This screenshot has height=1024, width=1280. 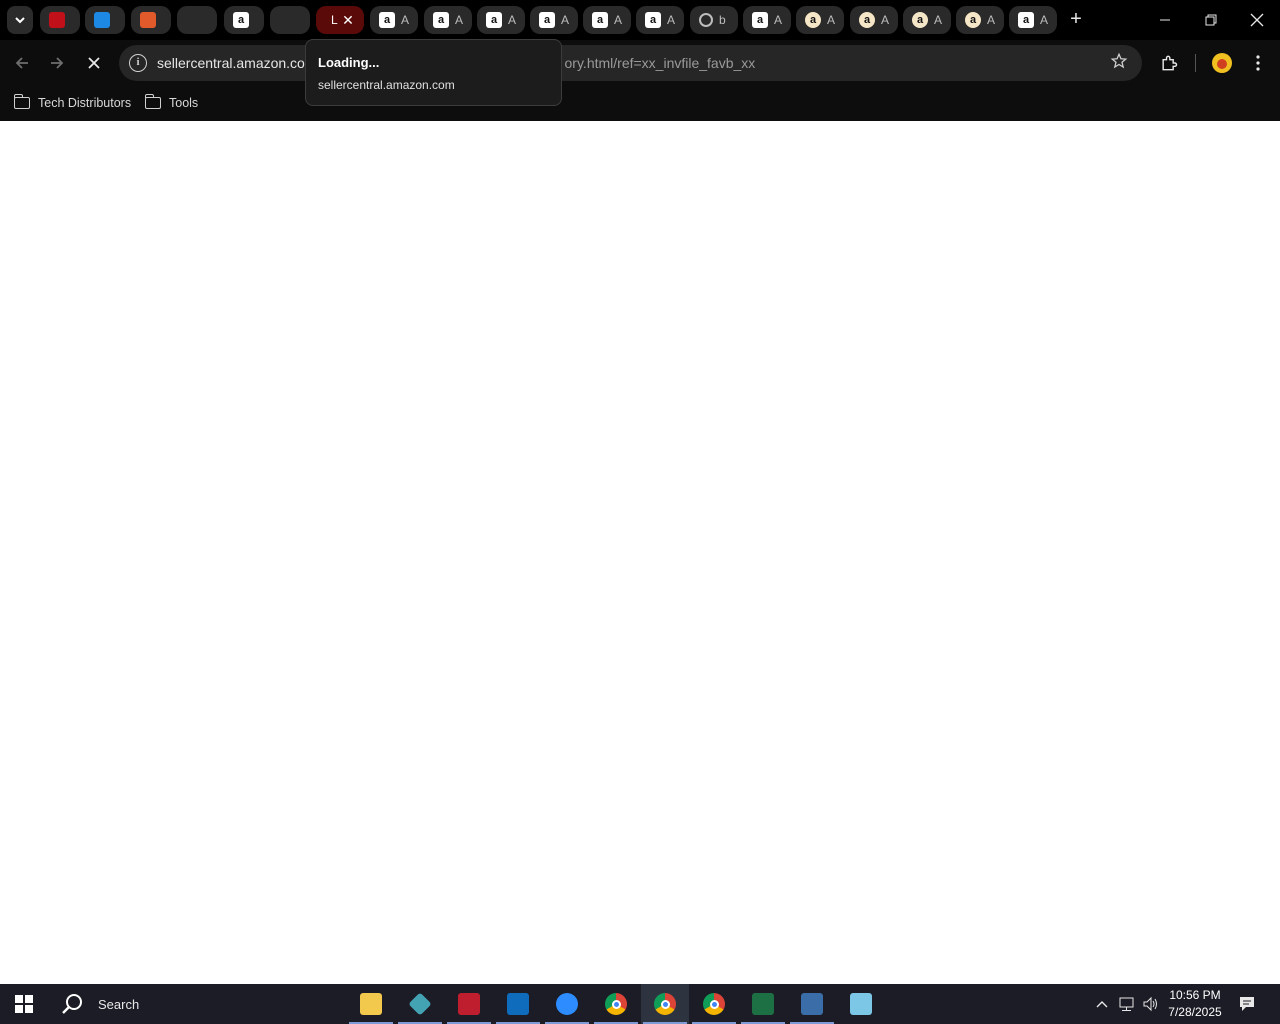 What do you see at coordinates (1169, 63) in the screenshot?
I see `extensions-button` at bounding box center [1169, 63].